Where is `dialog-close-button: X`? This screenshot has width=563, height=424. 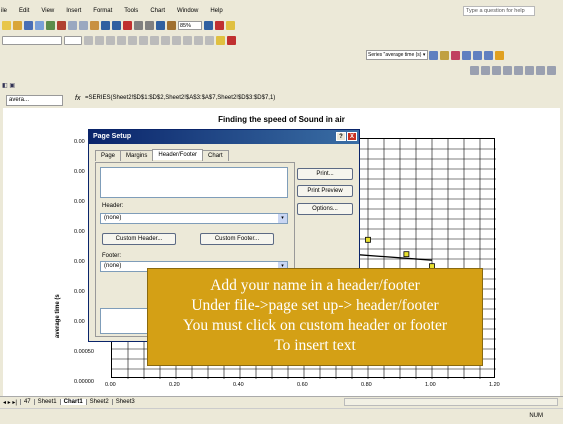
dialog-close-button: X is located at coordinates (352, 136).